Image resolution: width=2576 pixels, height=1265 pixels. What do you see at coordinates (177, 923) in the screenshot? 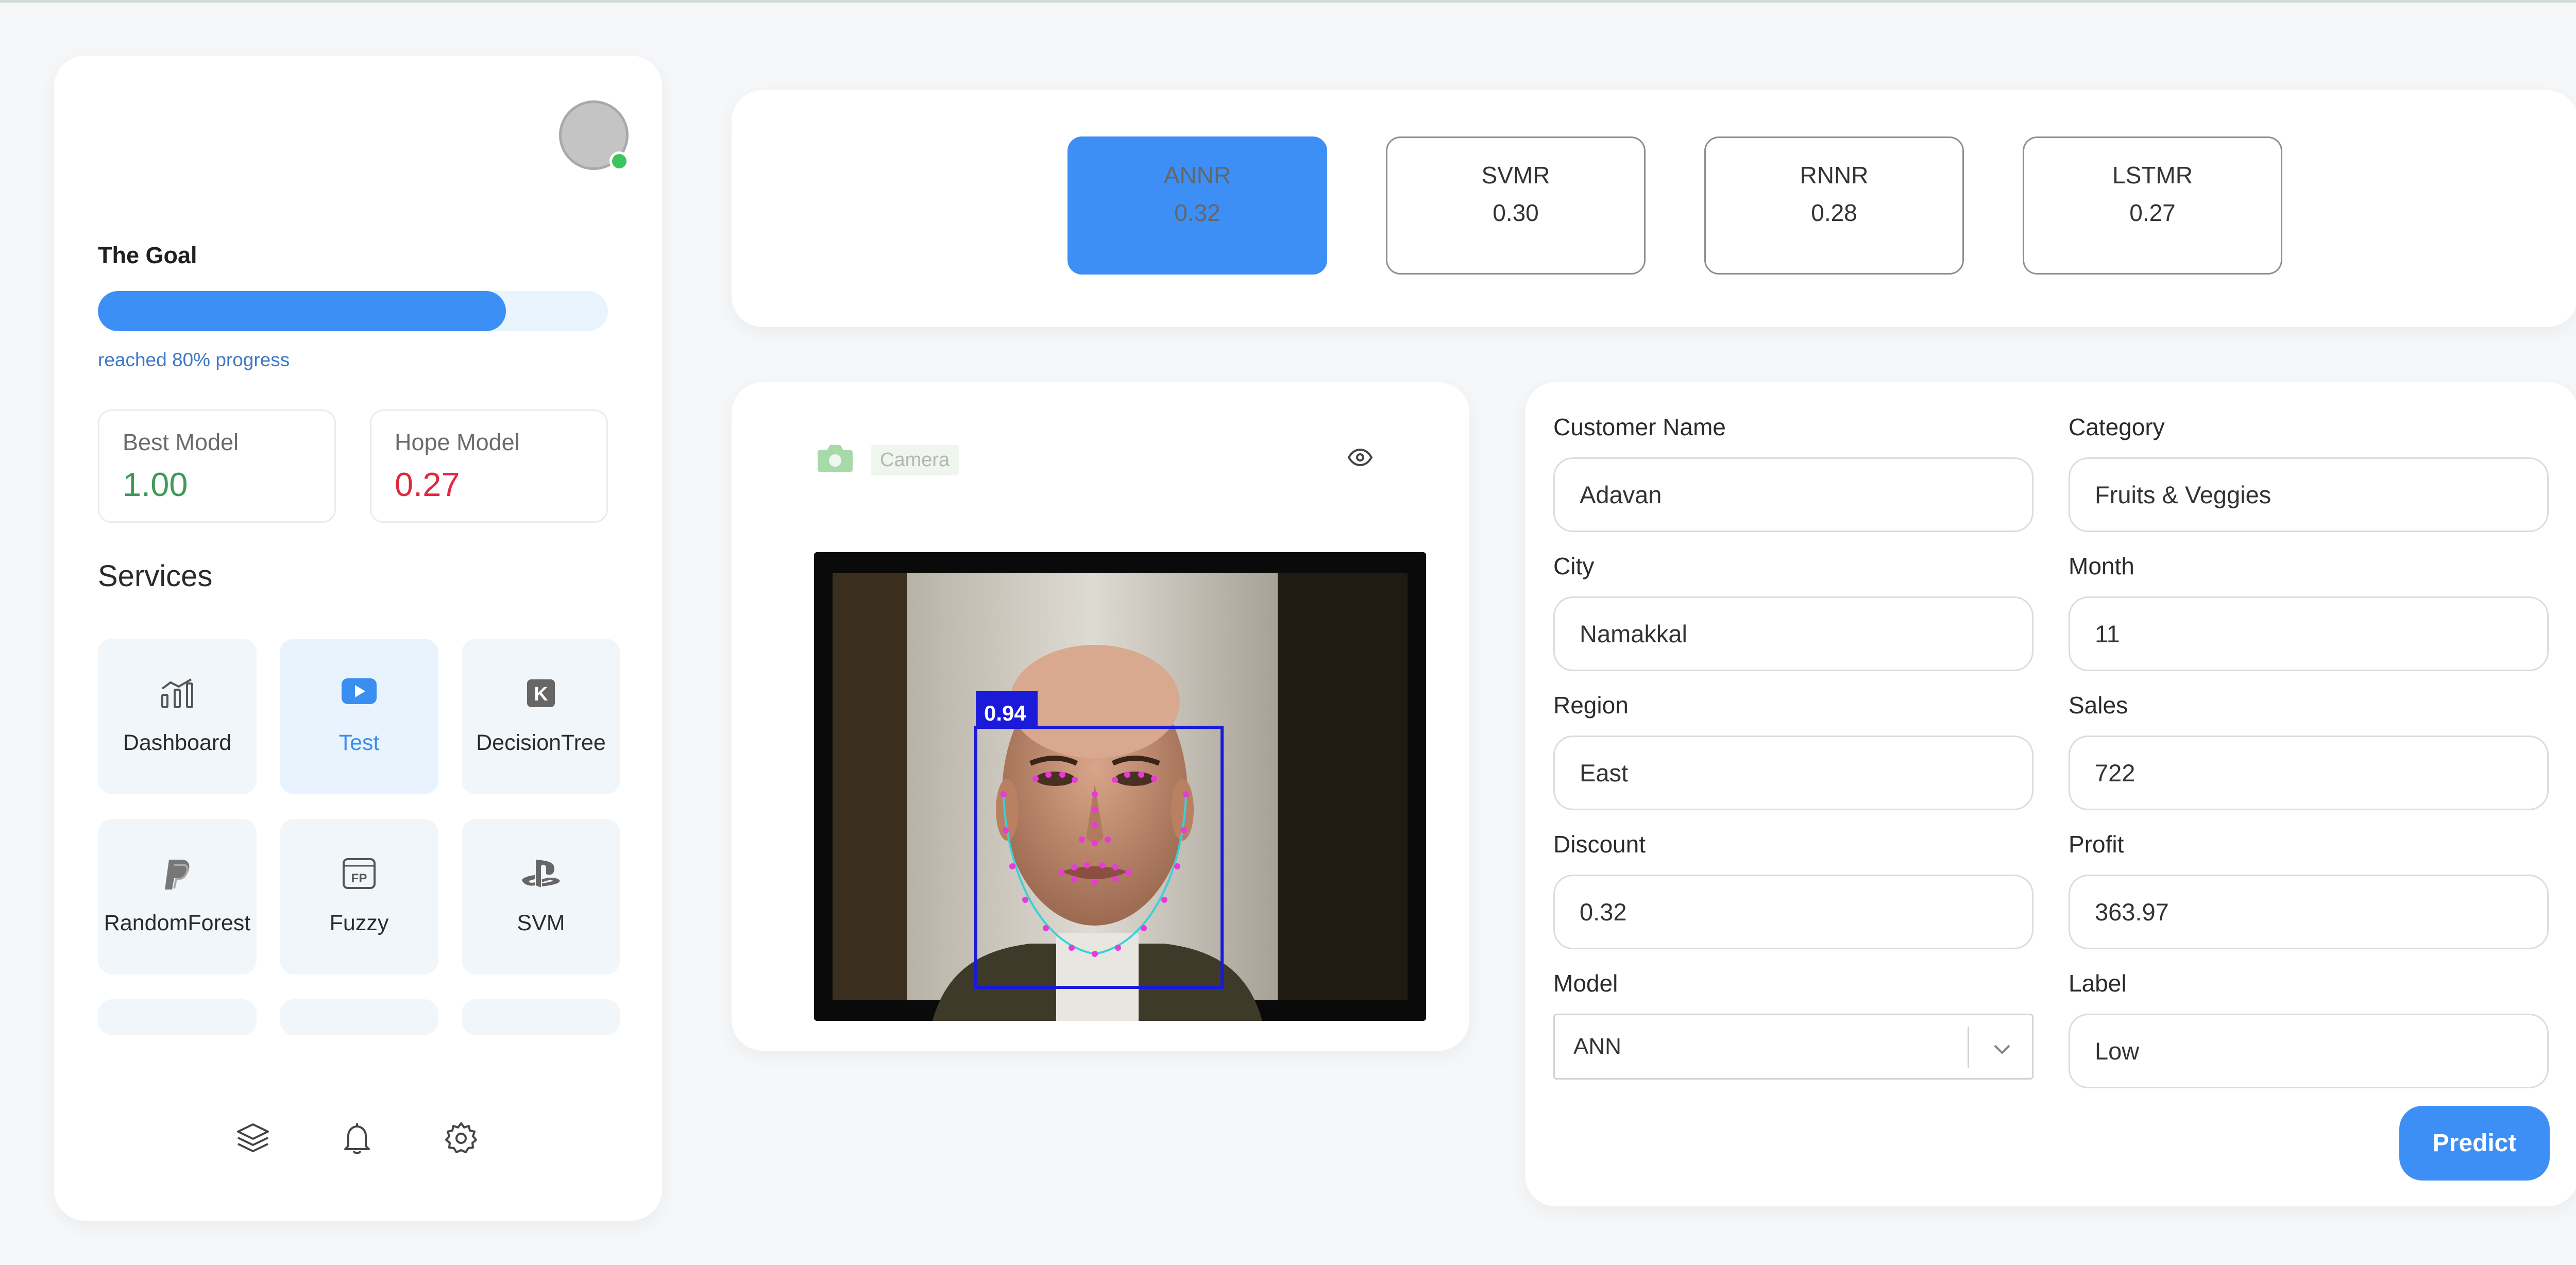
I see `service-label: RandomForest` at bounding box center [177, 923].